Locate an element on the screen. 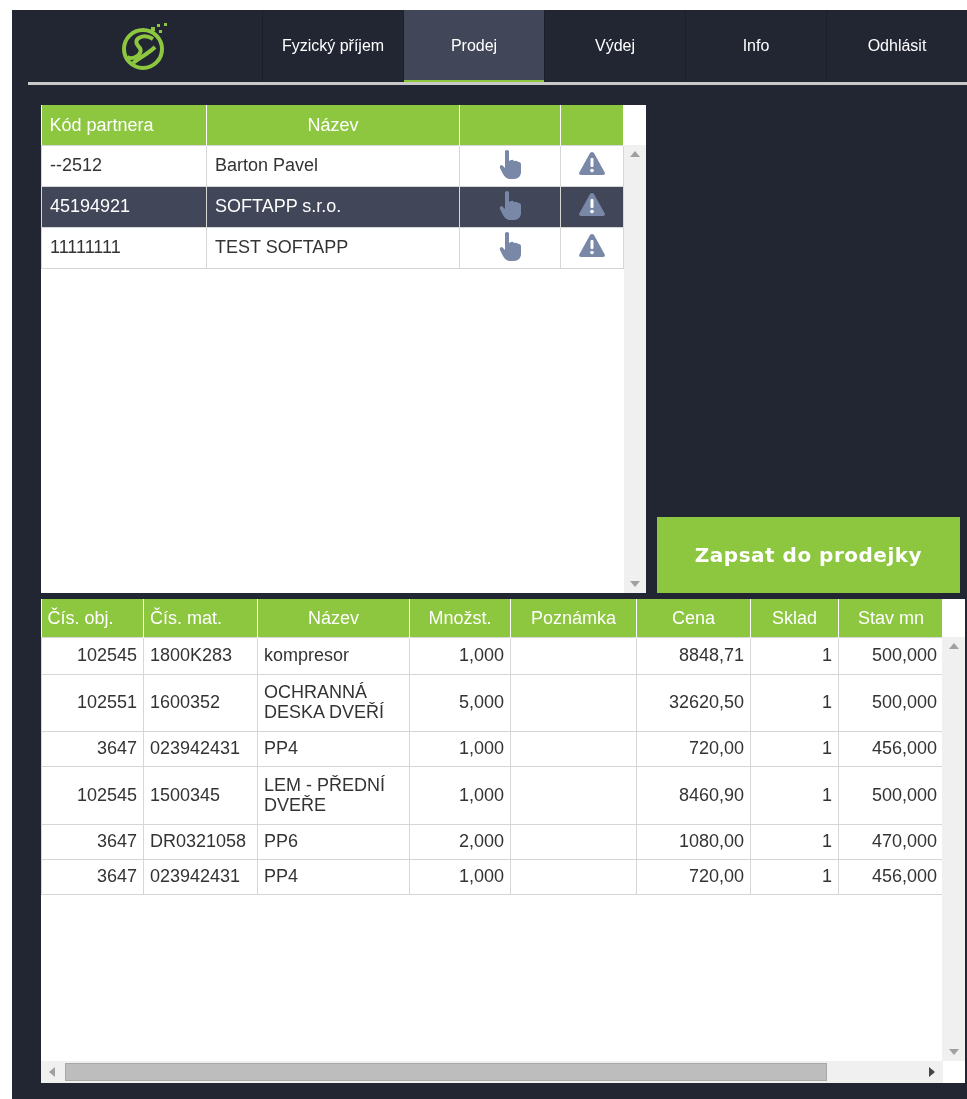 The image size is (967, 1099). table-cell: --2512 is located at coordinates (124, 166).